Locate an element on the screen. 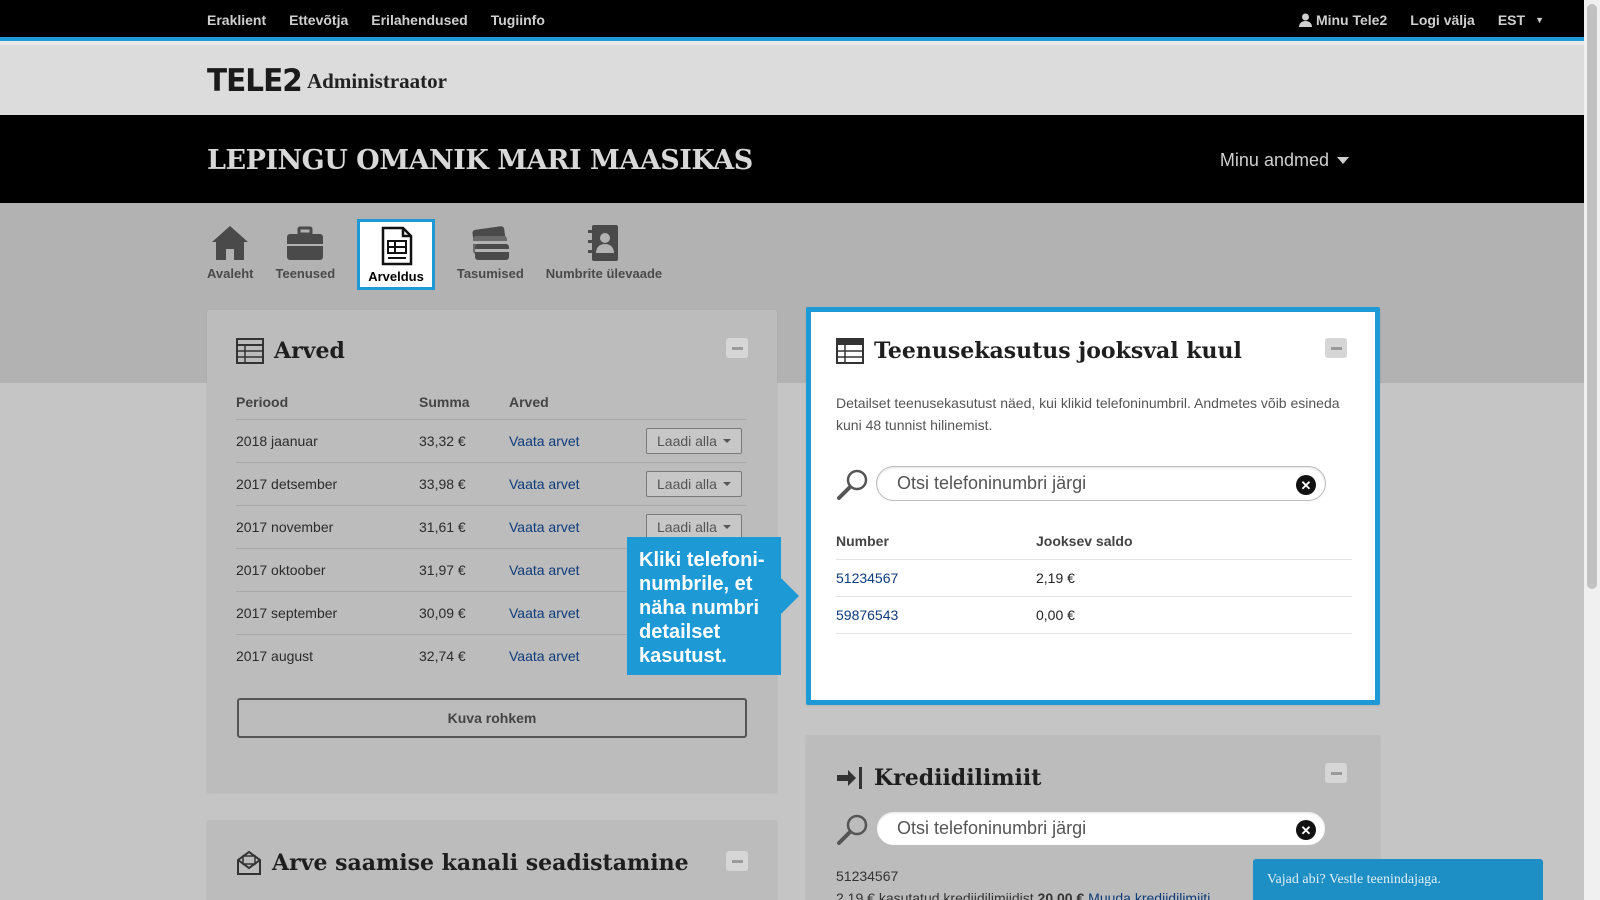 The height and width of the screenshot is (900, 1600). credit-search: ✕ is located at coordinates (1081, 828).